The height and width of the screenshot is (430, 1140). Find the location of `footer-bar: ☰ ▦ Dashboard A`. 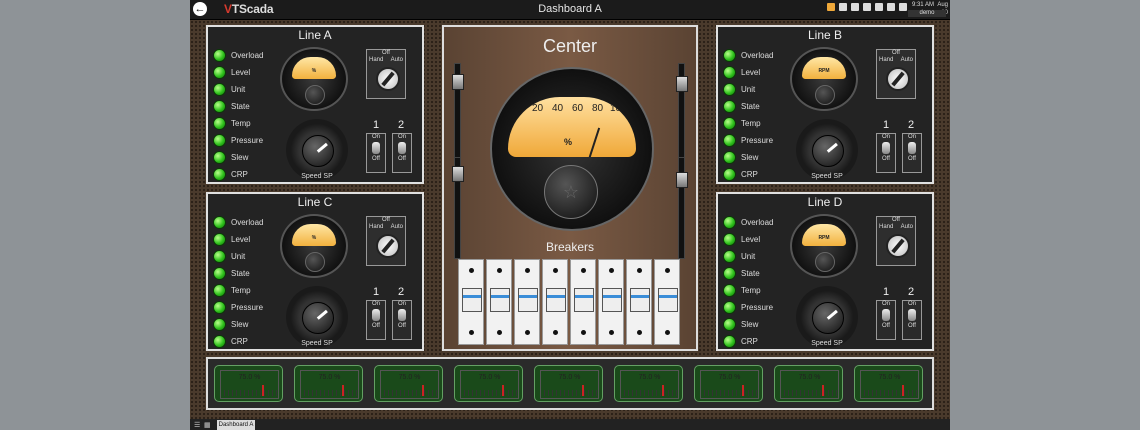

footer-bar: ☰ ▦ Dashboard A is located at coordinates (570, 424).